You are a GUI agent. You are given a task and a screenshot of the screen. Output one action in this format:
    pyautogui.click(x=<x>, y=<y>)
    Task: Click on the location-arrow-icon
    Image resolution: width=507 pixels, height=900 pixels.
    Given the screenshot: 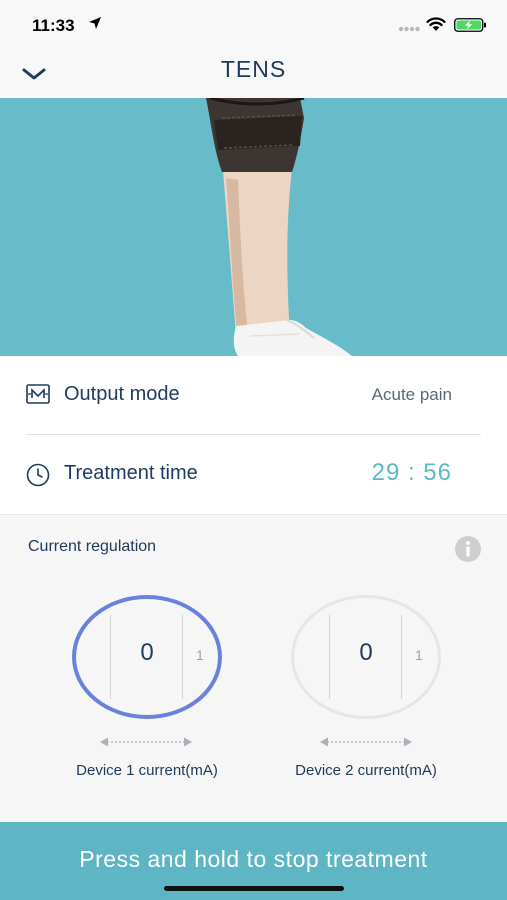 What is the action you would take?
    pyautogui.click(x=95, y=23)
    